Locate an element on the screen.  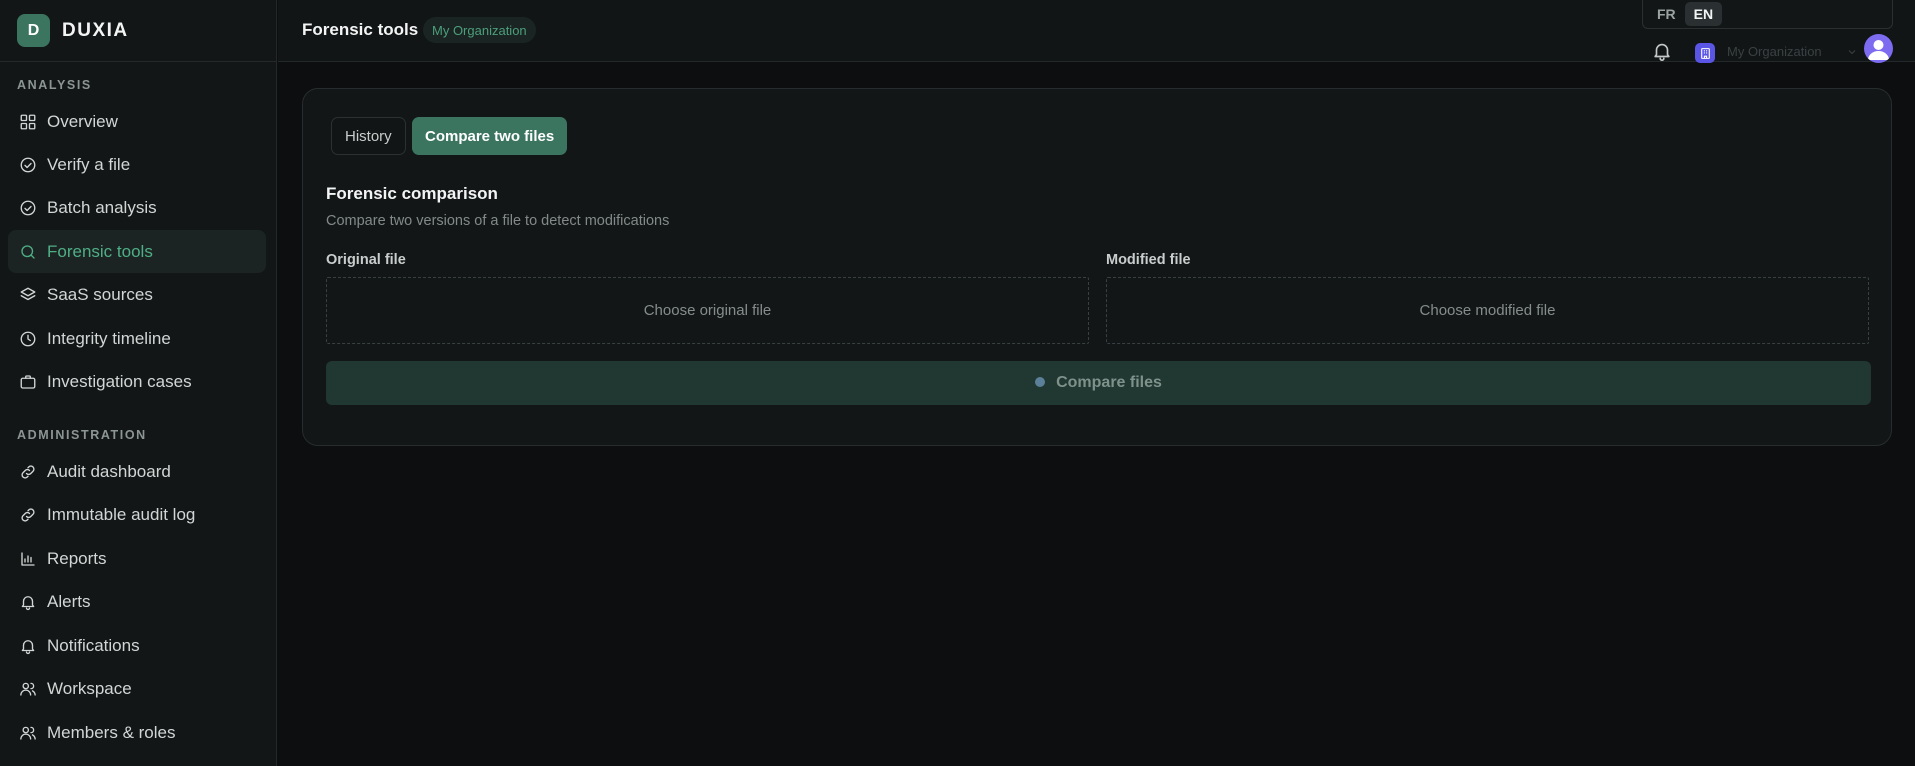
sidebar-item-notifications: Notifications is located at coordinates (137, 645).